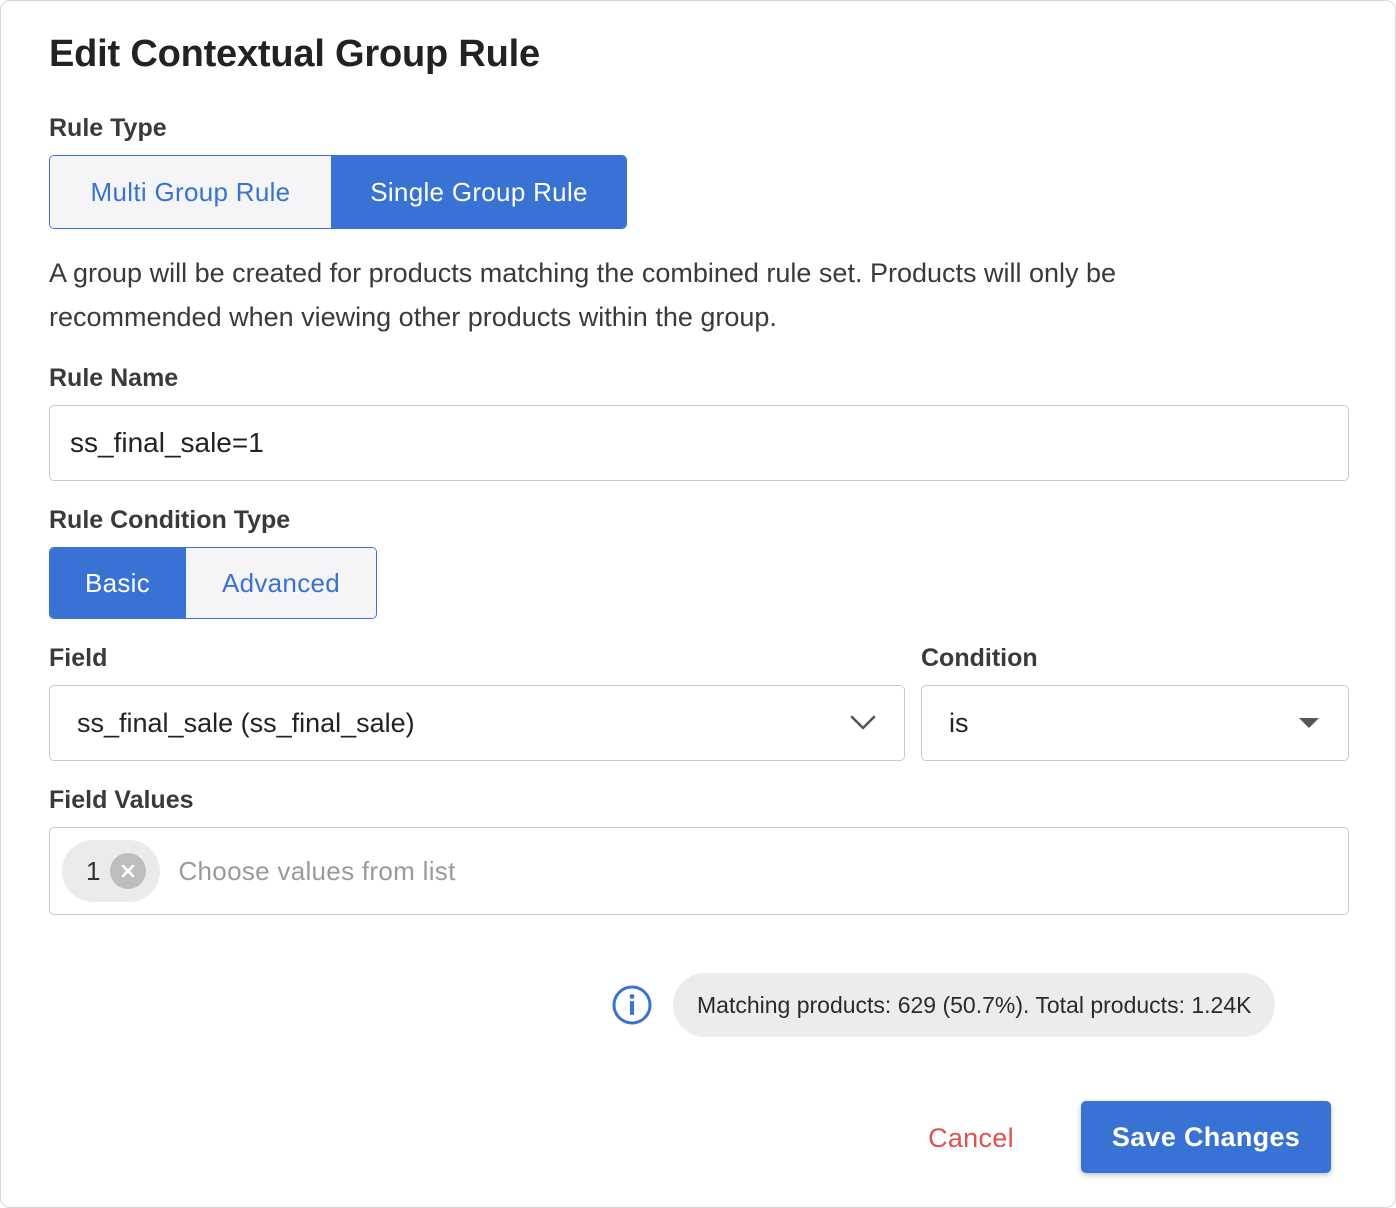  I want to click on caret-down-icon, so click(1309, 723).